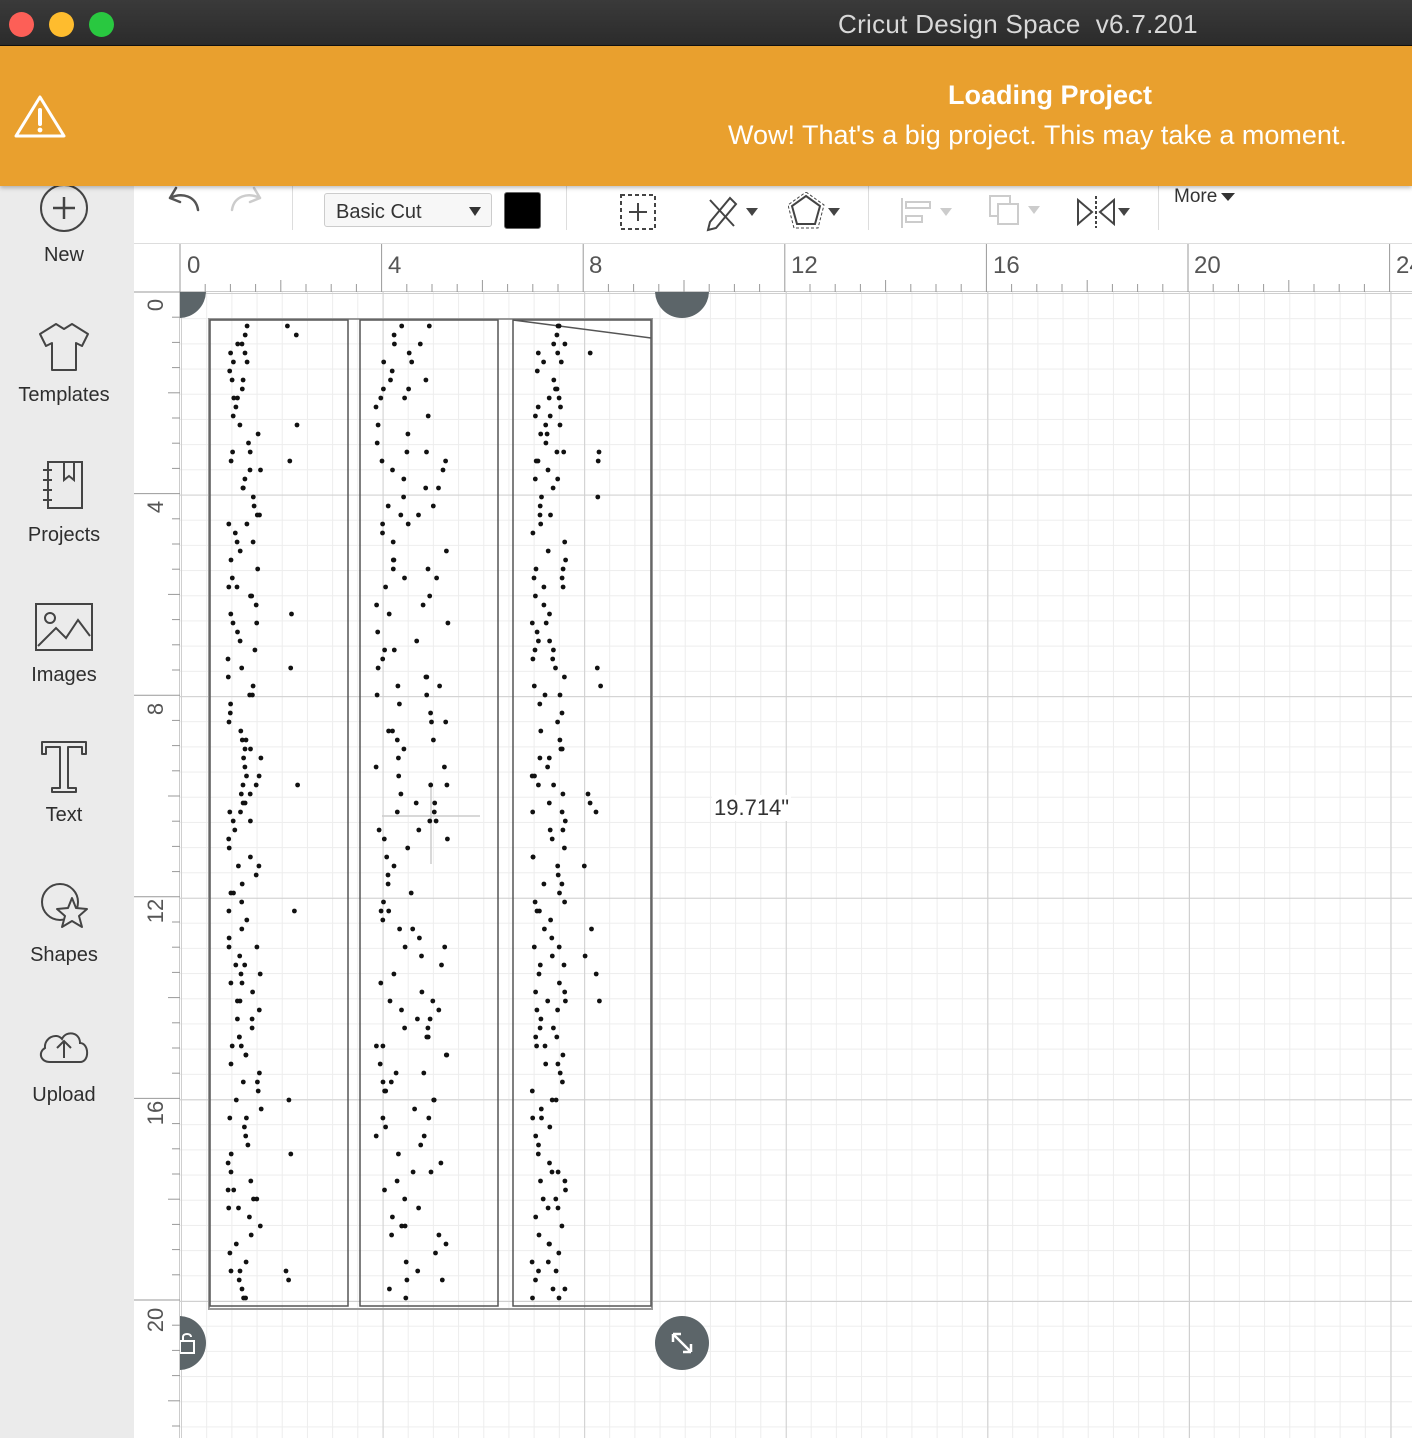  Describe the element at coordinates (248, 201) in the screenshot. I see `redo-icon` at that location.